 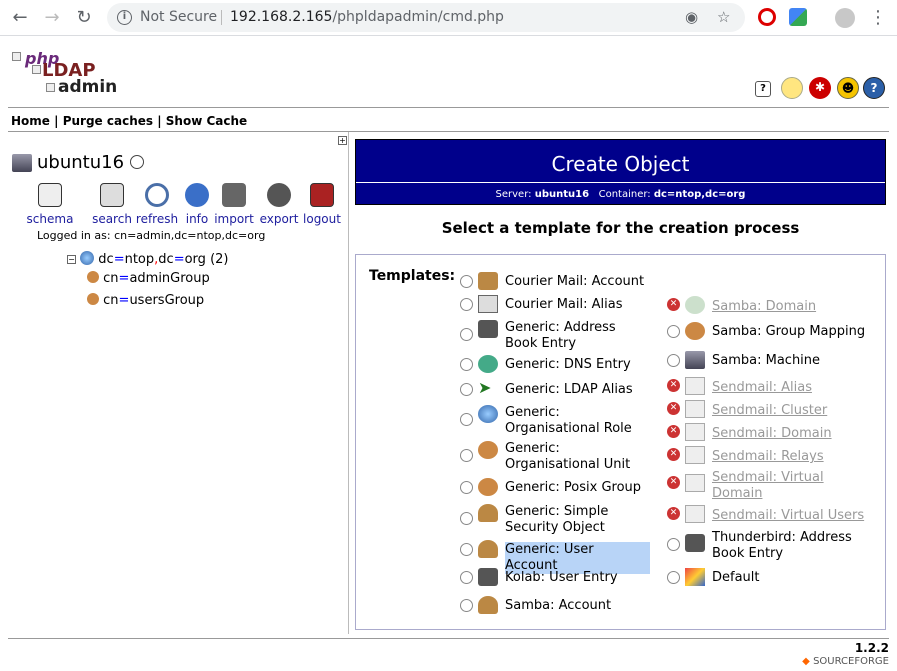 I want to click on import-label: import, so click(x=234, y=219).